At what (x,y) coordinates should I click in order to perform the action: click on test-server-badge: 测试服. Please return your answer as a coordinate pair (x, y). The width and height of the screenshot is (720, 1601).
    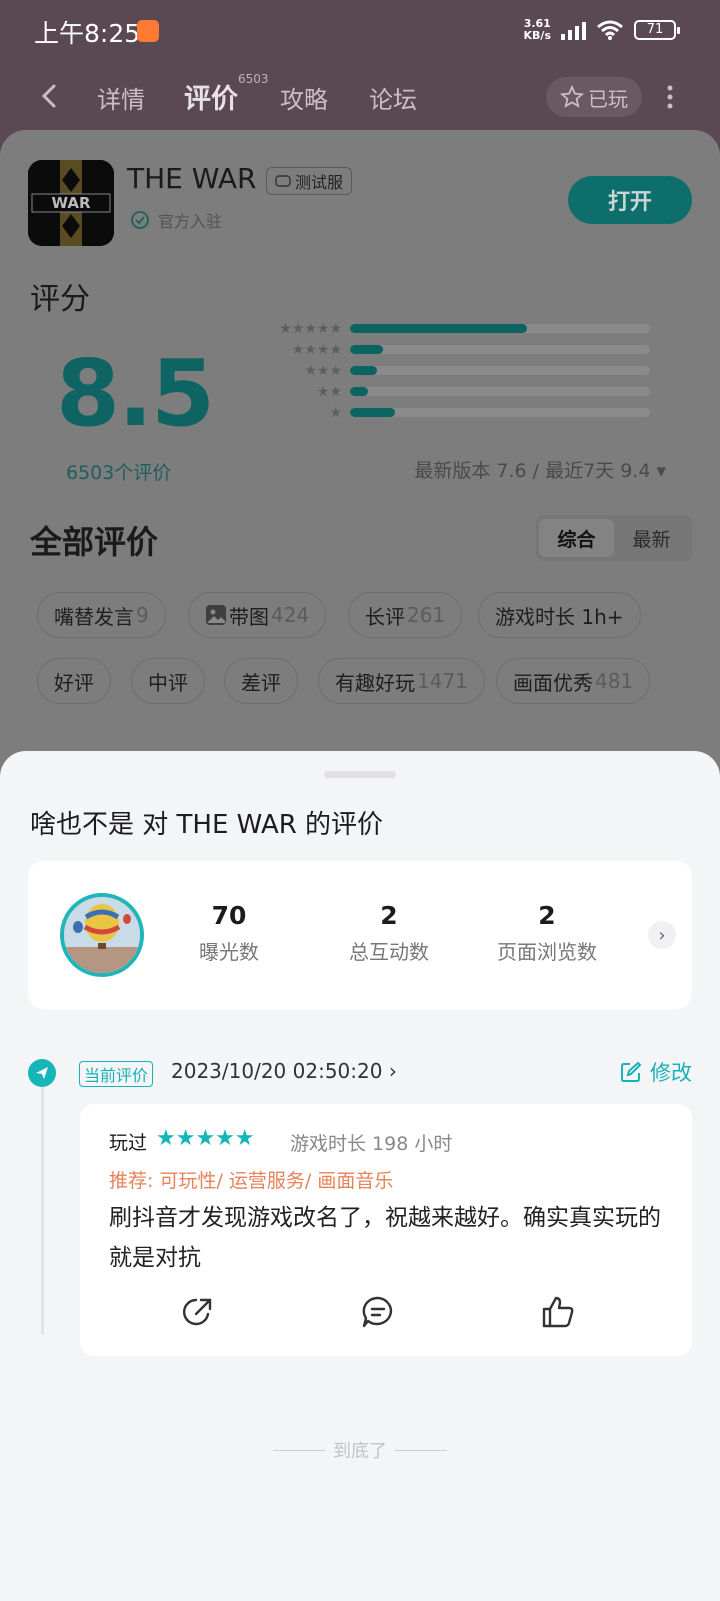
    Looking at the image, I should click on (309, 181).